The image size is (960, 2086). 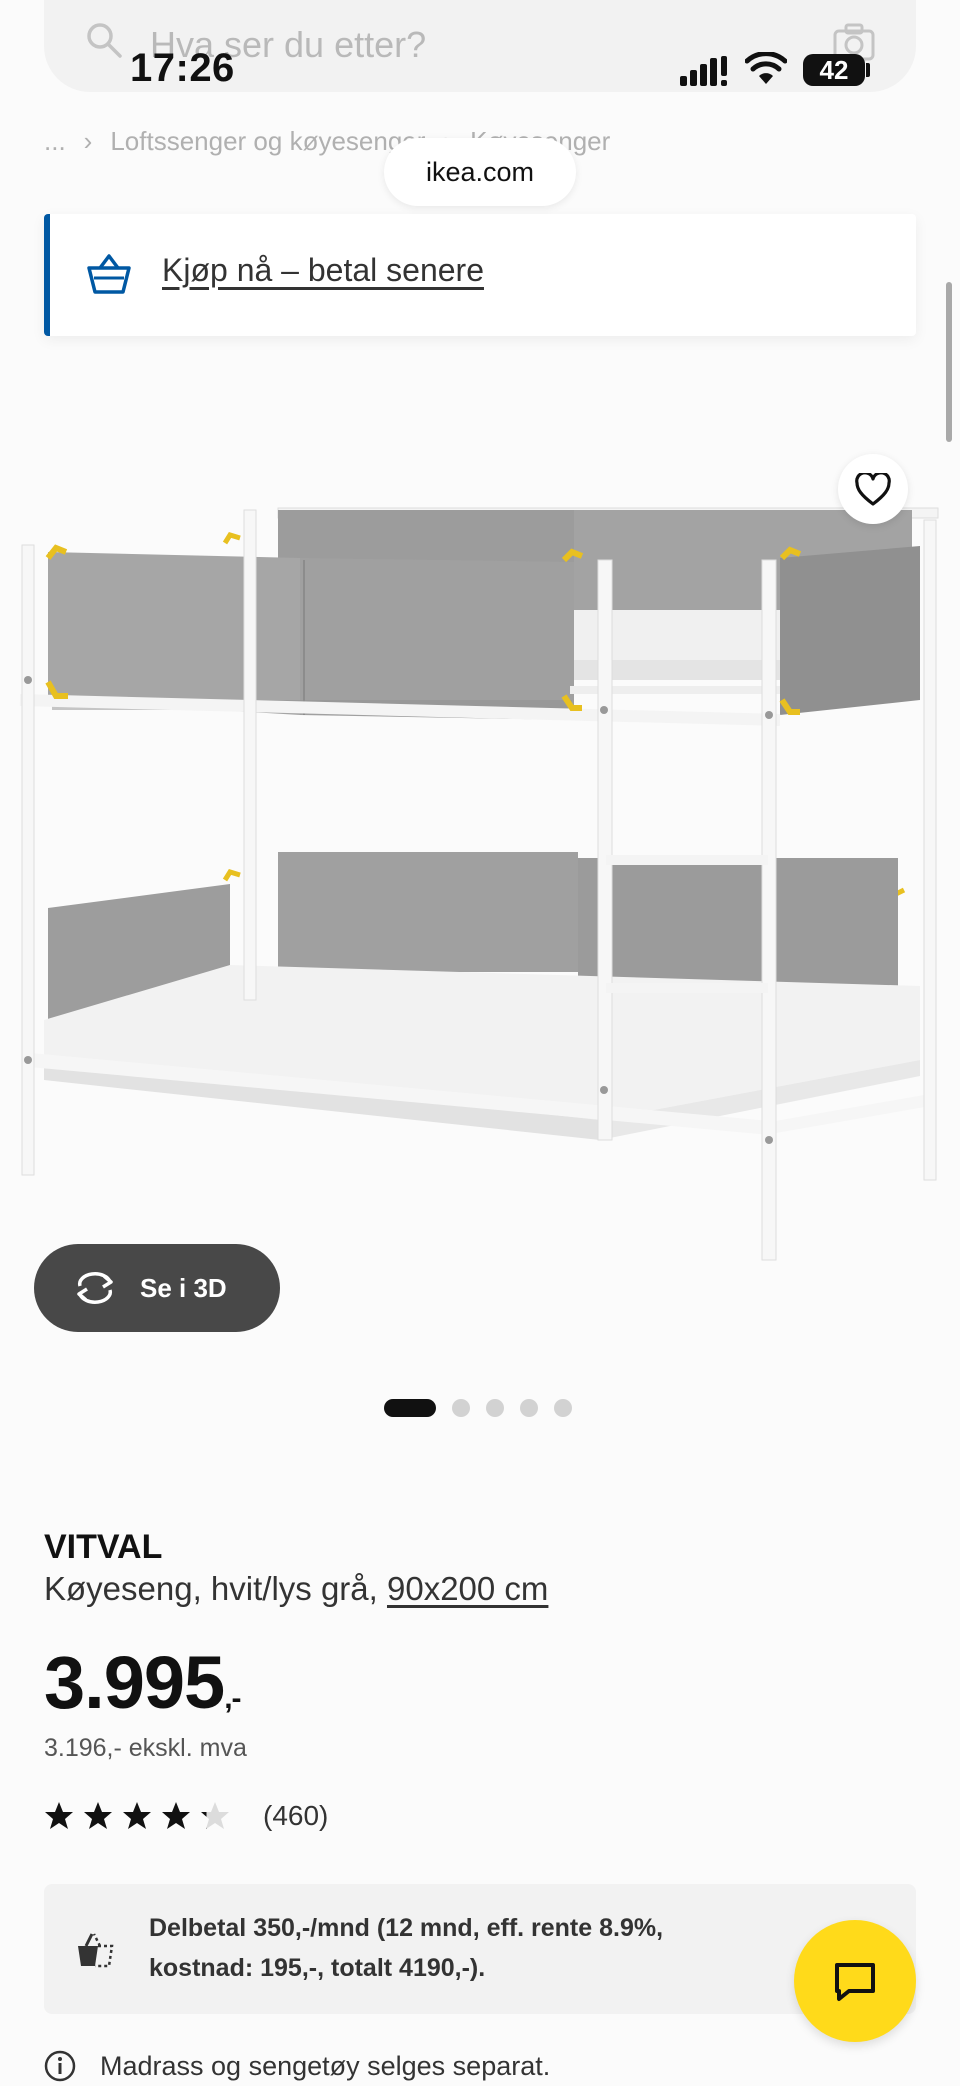 What do you see at coordinates (103, 1547) in the screenshot?
I see `product-name: VITVAL` at bounding box center [103, 1547].